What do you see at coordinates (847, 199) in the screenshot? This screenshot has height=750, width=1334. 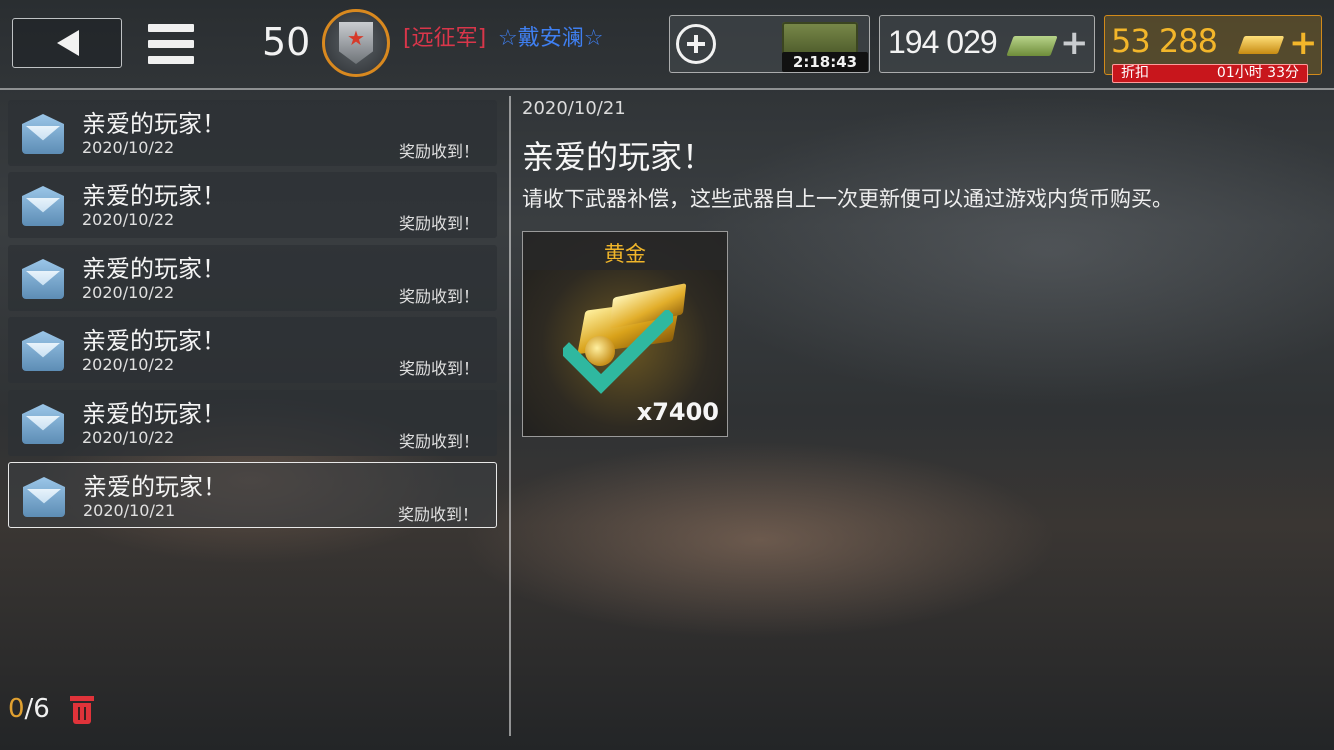 I see `detail-body: 请收下武器补偿，这些武器自上一次更新便可以通过游戏内货币购买。` at bounding box center [847, 199].